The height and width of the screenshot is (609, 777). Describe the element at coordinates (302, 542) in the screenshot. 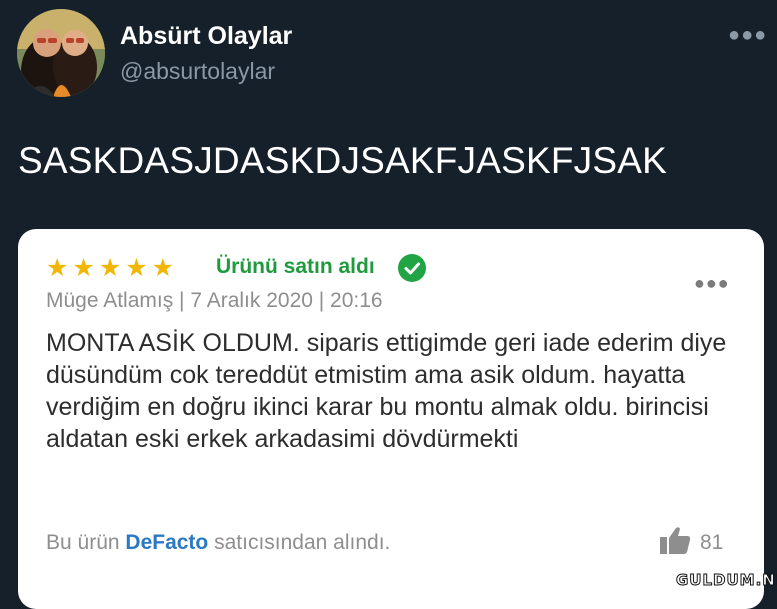

I see `seller-suffix: satıcısından alındı.` at that location.